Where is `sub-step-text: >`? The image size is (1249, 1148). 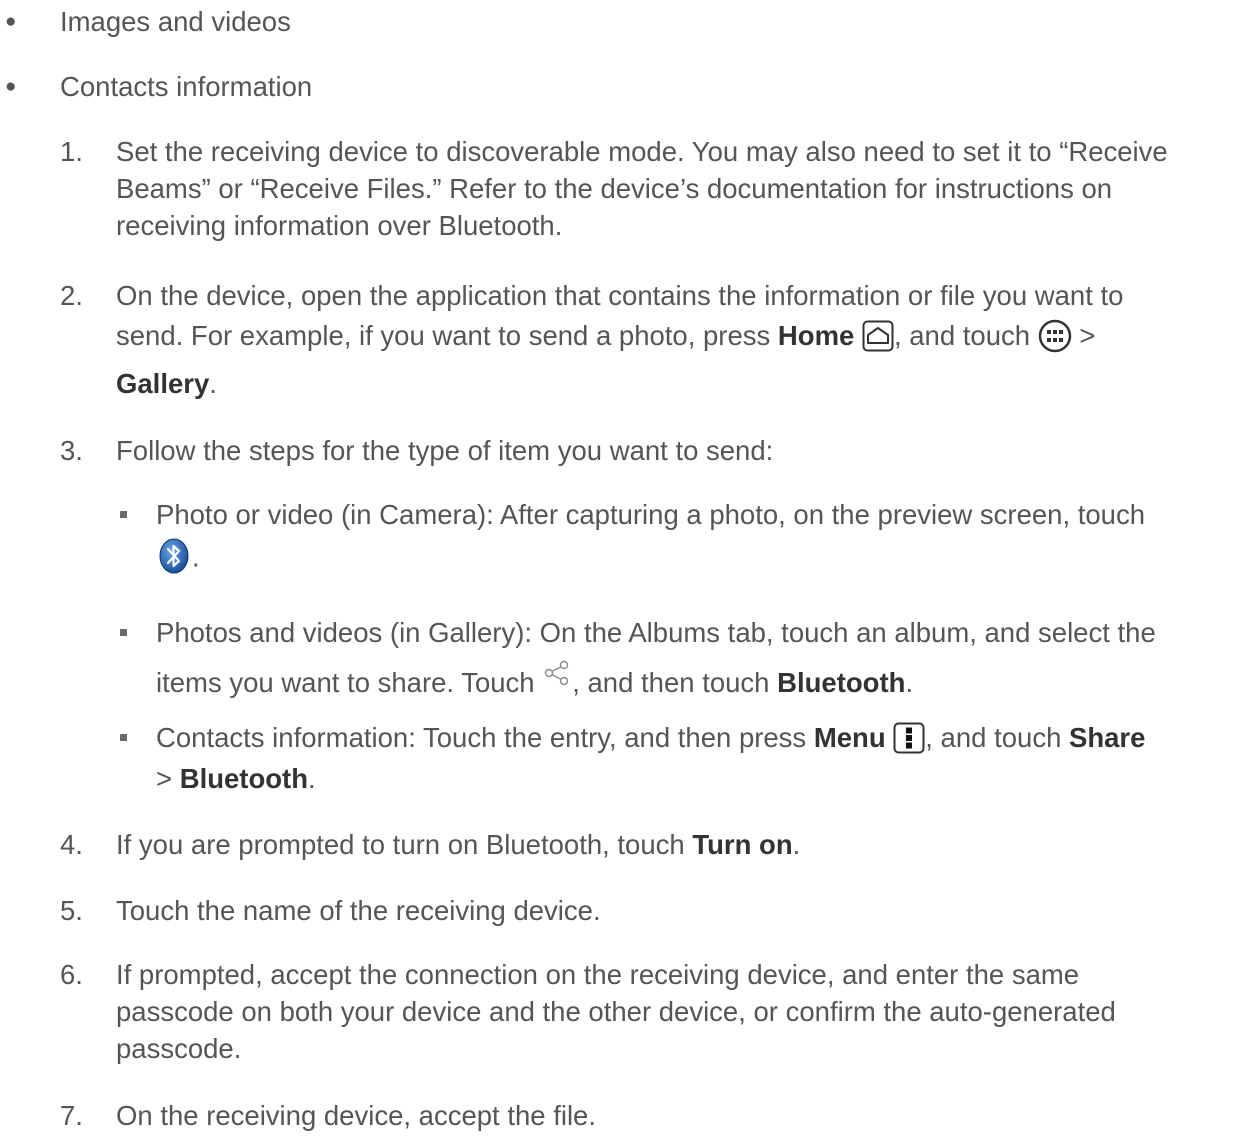 sub-step-text: > is located at coordinates (168, 778).